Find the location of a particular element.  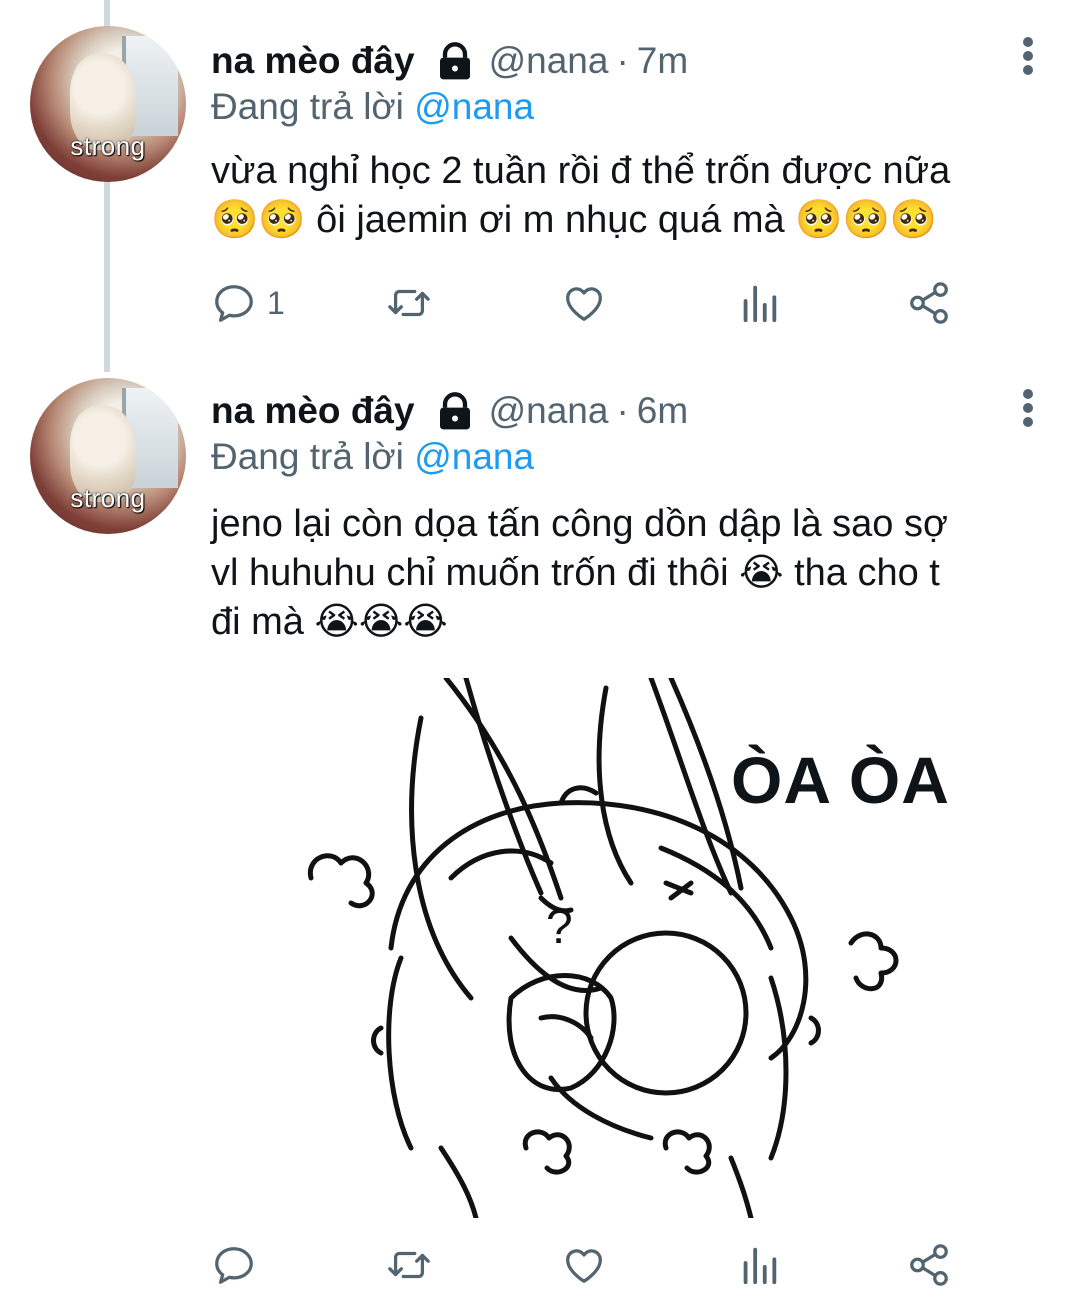

reply-button: 1 is located at coordinates (248, 303).